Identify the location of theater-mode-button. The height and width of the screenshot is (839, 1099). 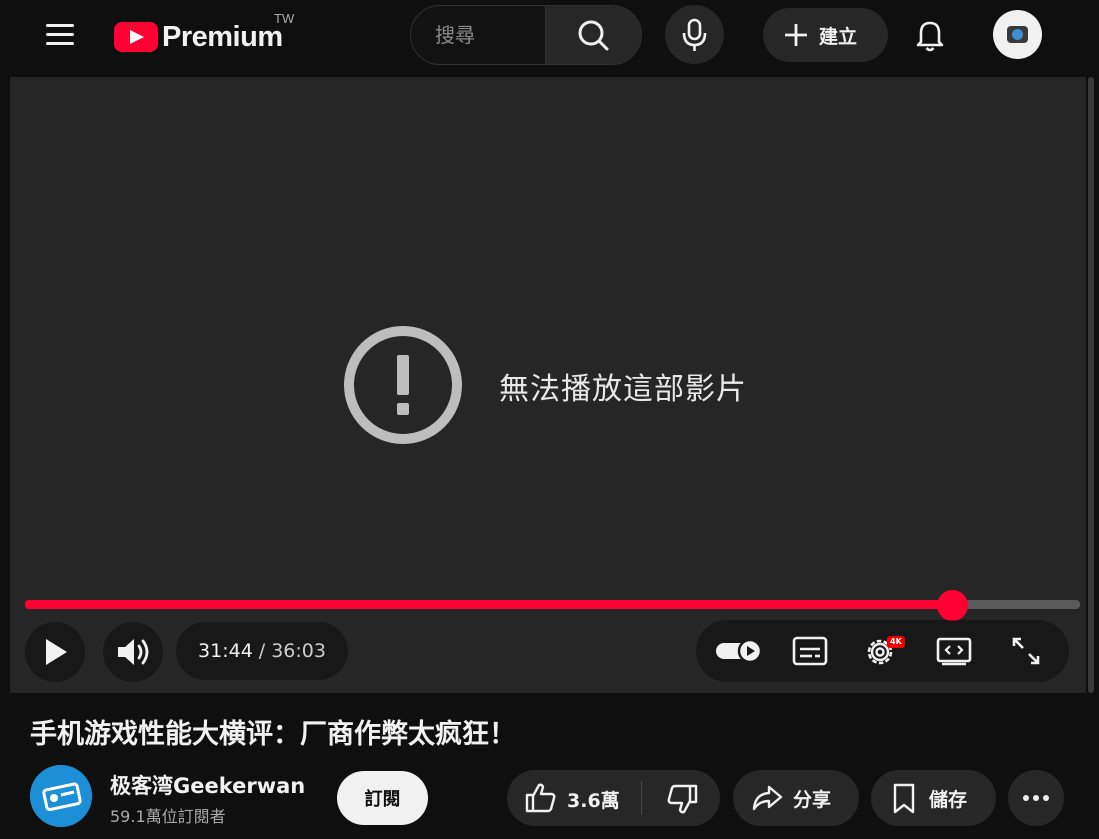
(954, 651).